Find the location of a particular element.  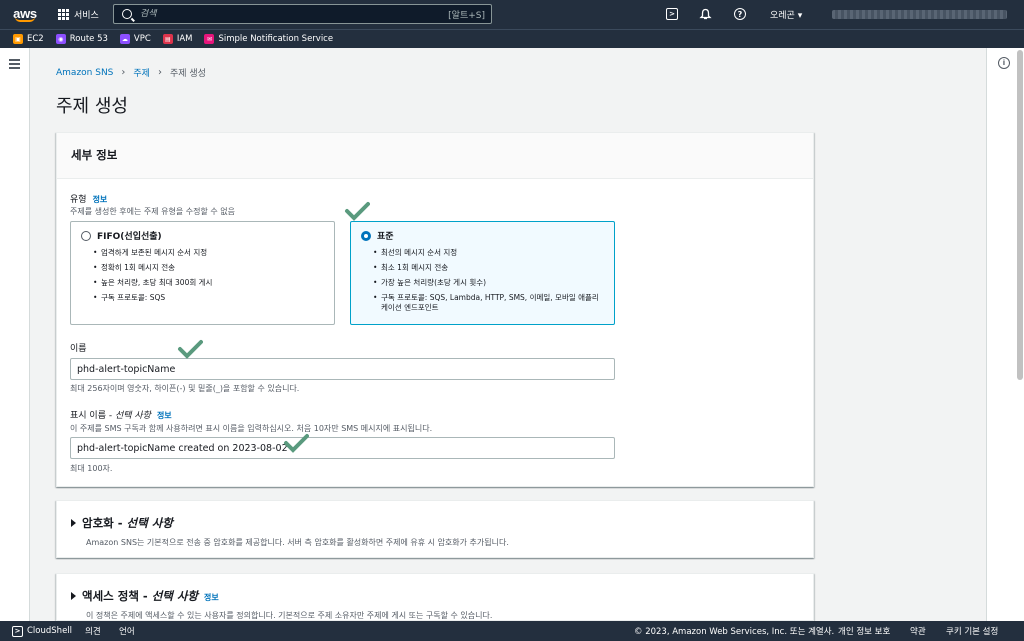

info-panel-icon: i is located at coordinates (1004, 63).